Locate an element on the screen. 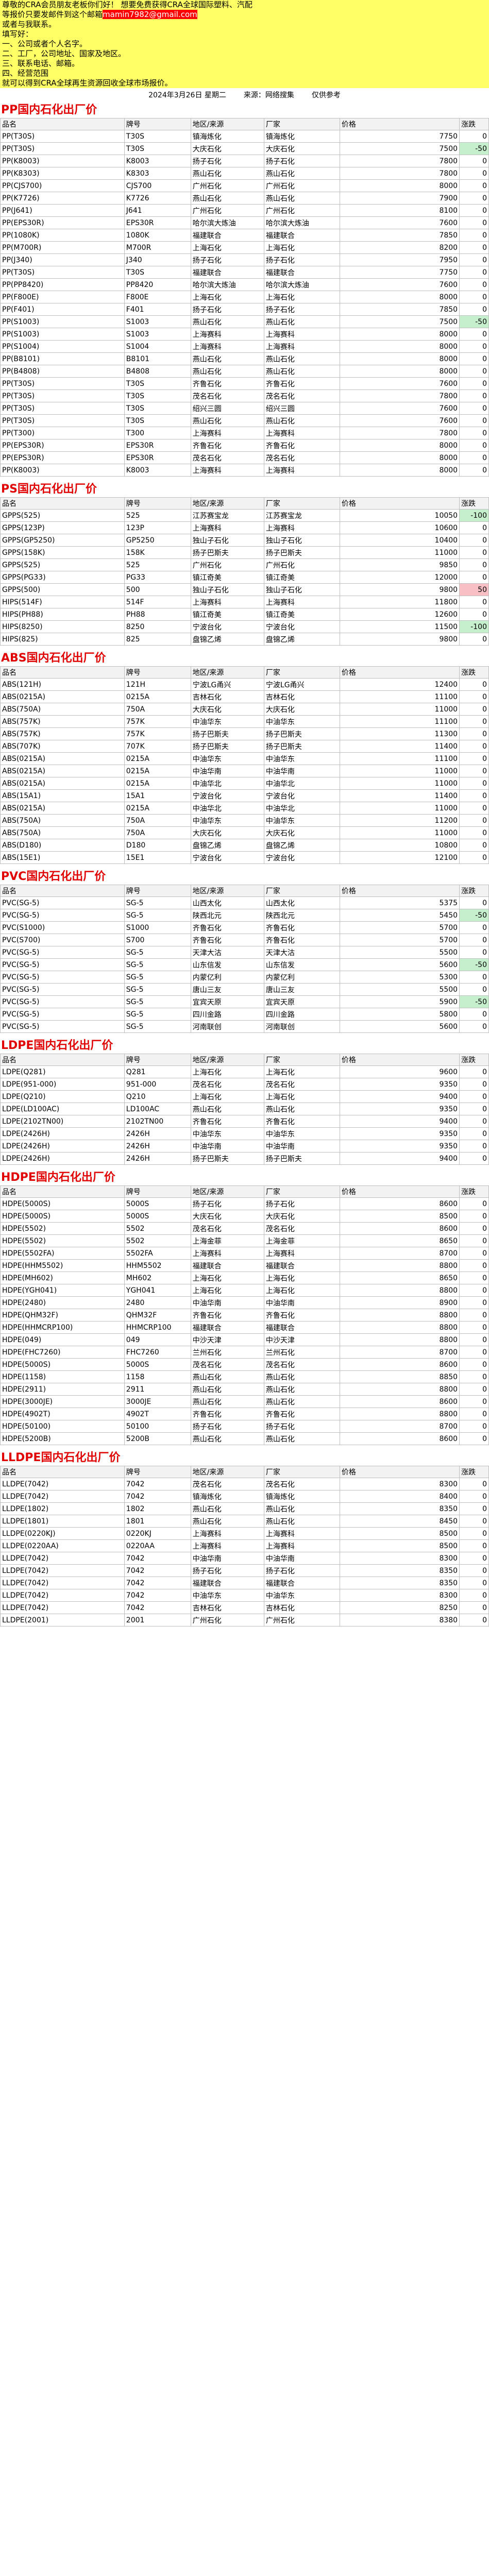  table-row: HIPS(514F) 514F 上海赛科 上海赛科 11800 0 is located at coordinates (245, 602).